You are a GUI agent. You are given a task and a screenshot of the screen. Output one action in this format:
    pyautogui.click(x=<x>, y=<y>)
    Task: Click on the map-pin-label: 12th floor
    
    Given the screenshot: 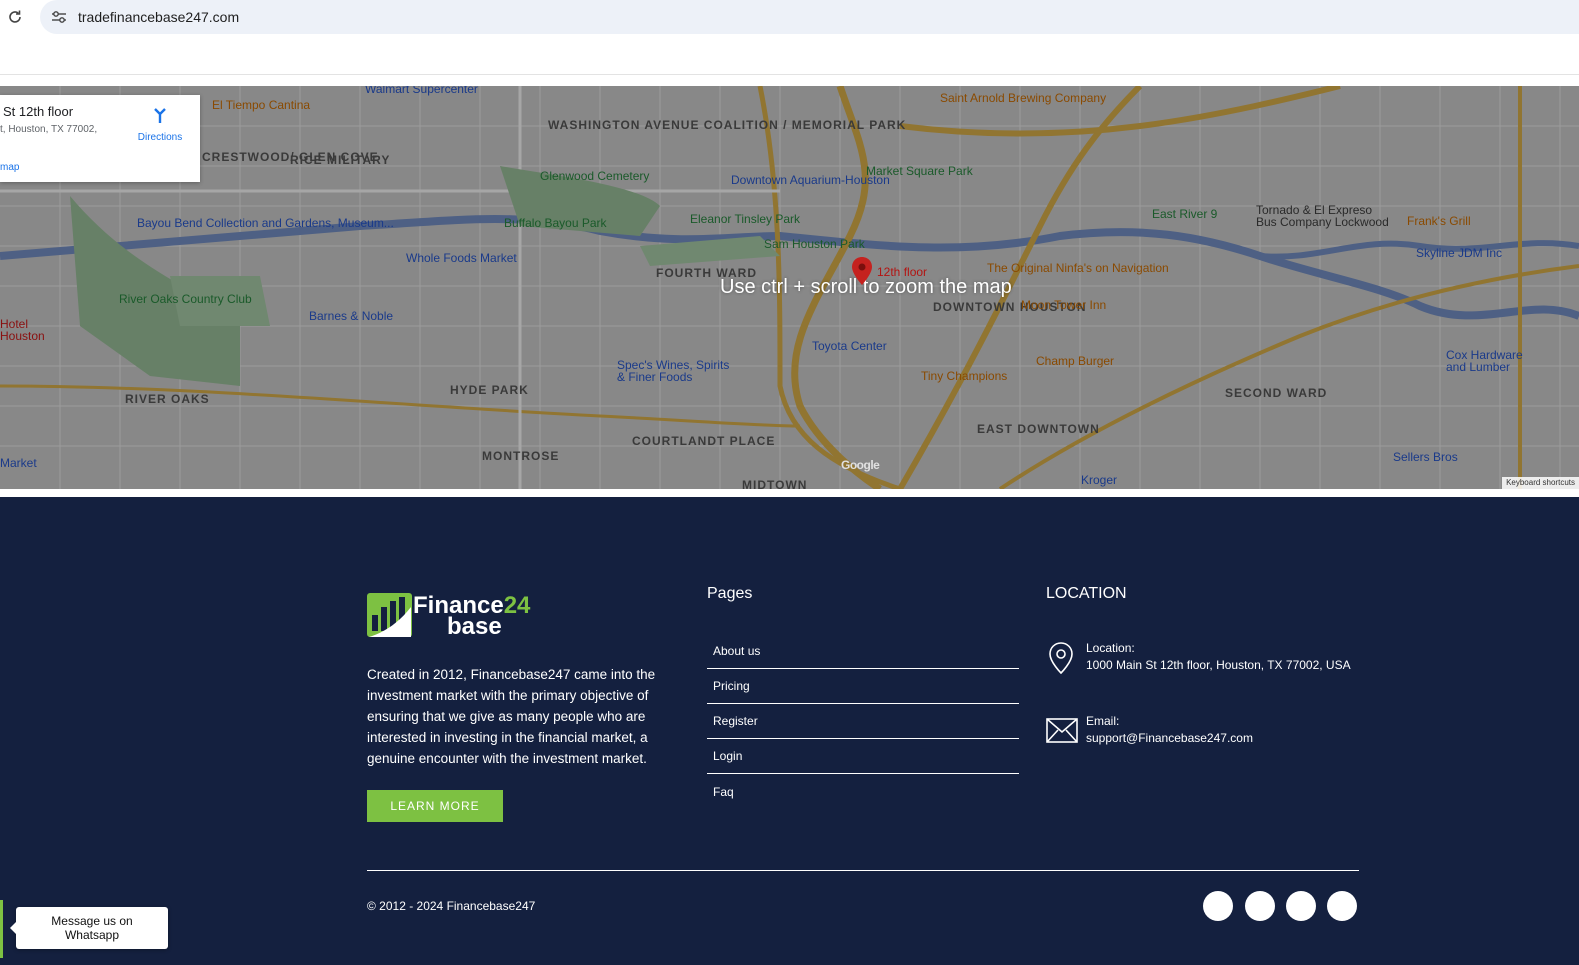 What is the action you would take?
    pyautogui.click(x=902, y=272)
    